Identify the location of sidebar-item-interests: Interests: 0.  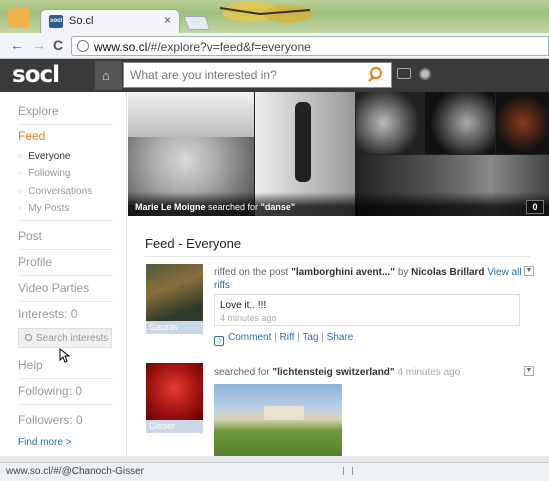
(65, 317).